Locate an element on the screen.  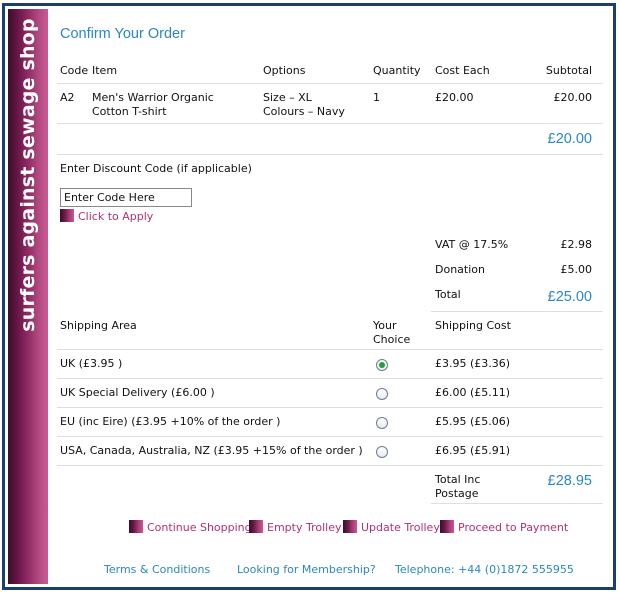
apply-discount-link: Click to Apply is located at coordinates (106, 216).